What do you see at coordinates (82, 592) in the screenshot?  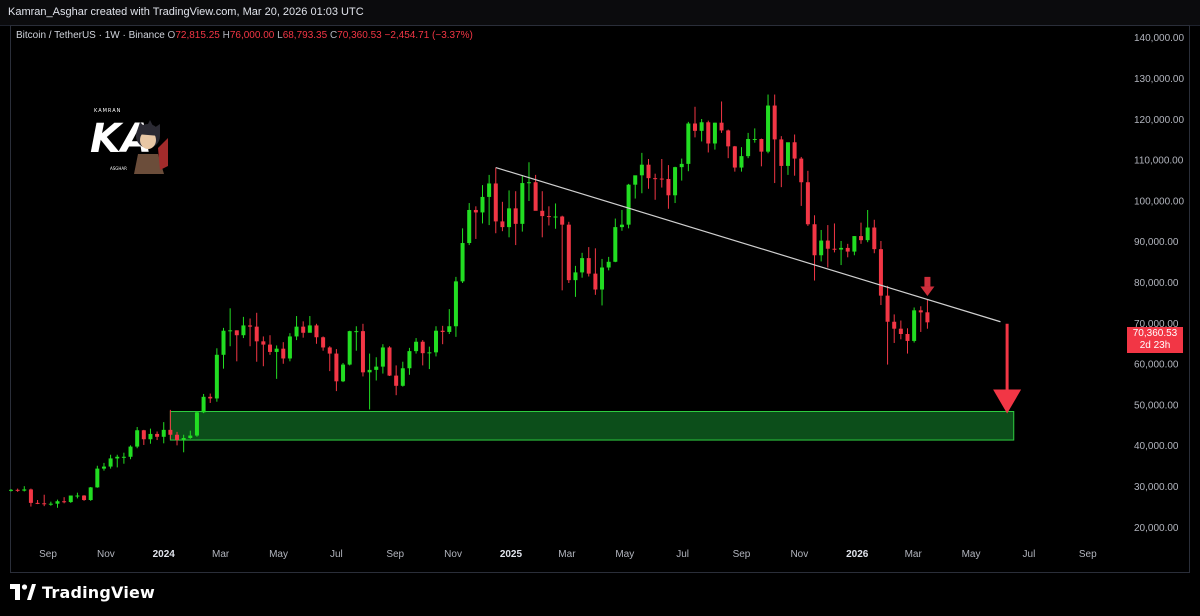 I see `tradingview-logo: TradingView` at bounding box center [82, 592].